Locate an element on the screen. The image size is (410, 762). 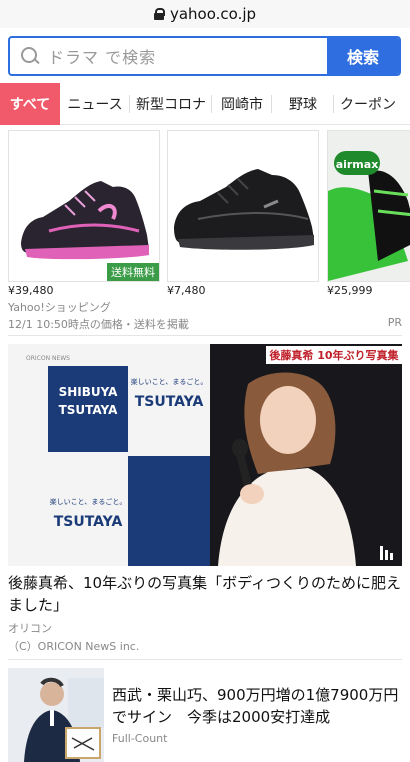
browser-url-bar: yahoo.co.jp is located at coordinates (205, 14).